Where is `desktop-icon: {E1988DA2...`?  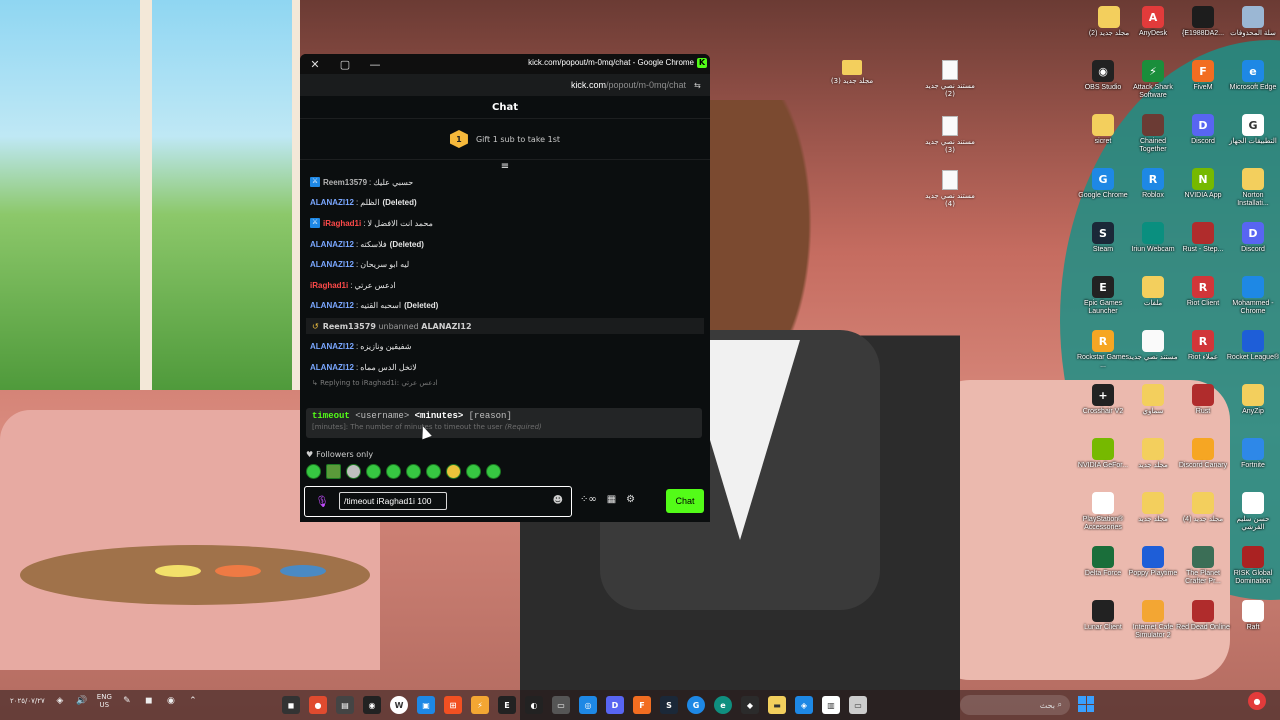 desktop-icon: {E1988DA2... is located at coordinates (1203, 22).